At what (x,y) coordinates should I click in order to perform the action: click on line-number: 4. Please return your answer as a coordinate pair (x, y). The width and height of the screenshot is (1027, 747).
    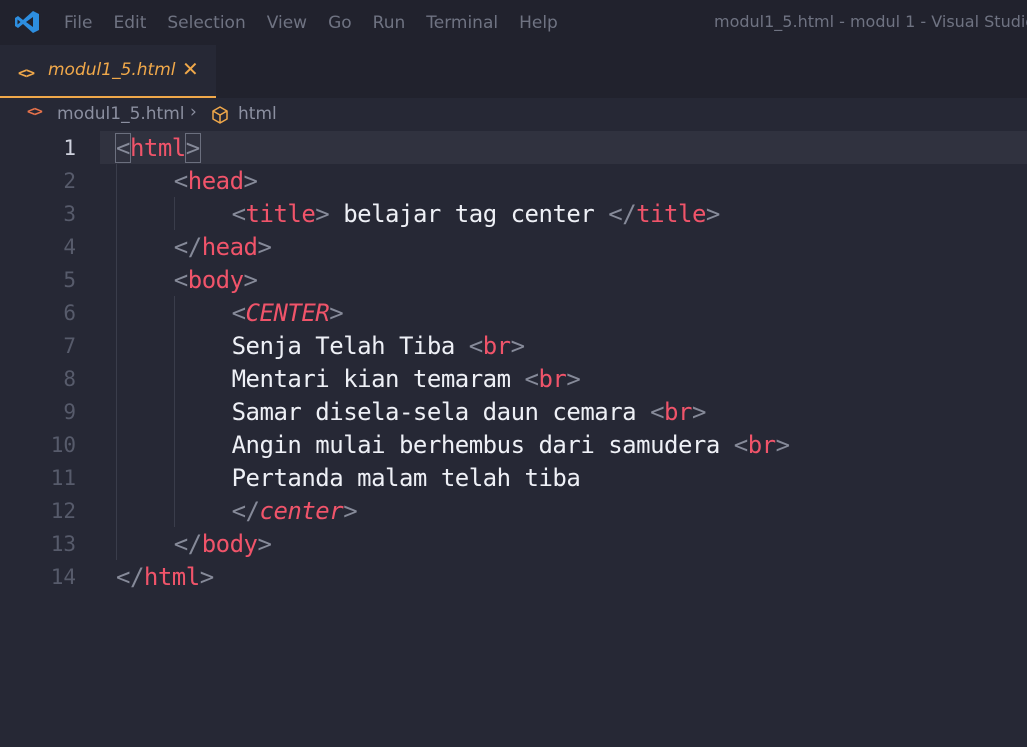
    Looking at the image, I should click on (69, 247).